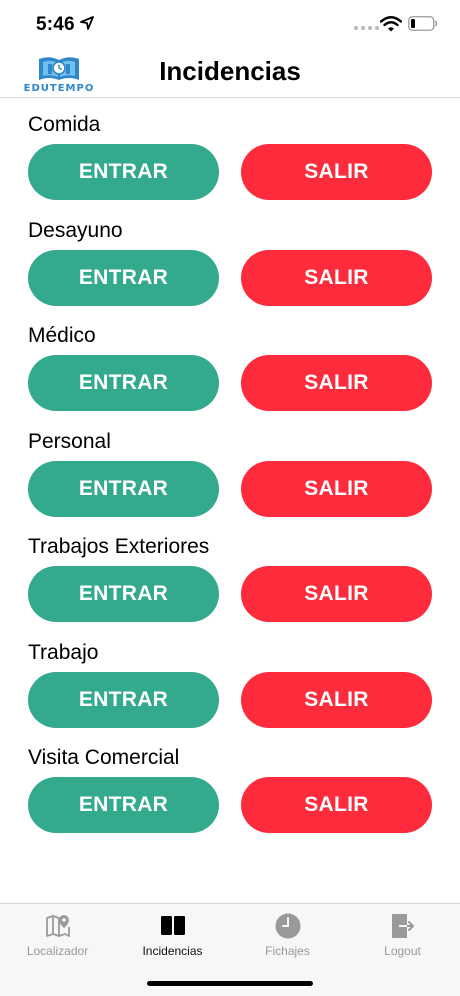  I want to click on incident-label: Médico, so click(62, 335).